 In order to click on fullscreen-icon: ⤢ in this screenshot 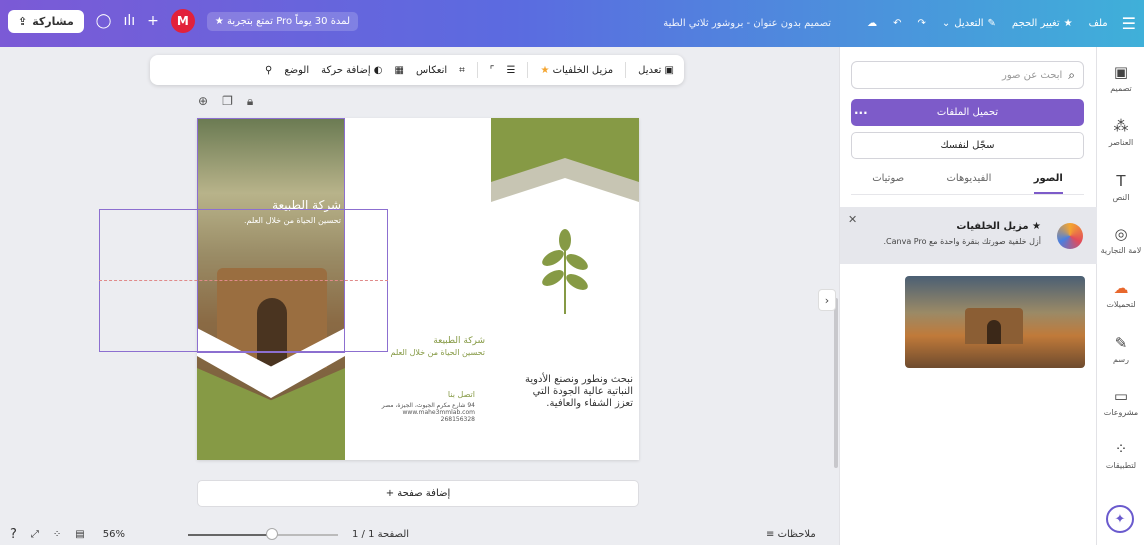, I will do `click(35, 534)`.